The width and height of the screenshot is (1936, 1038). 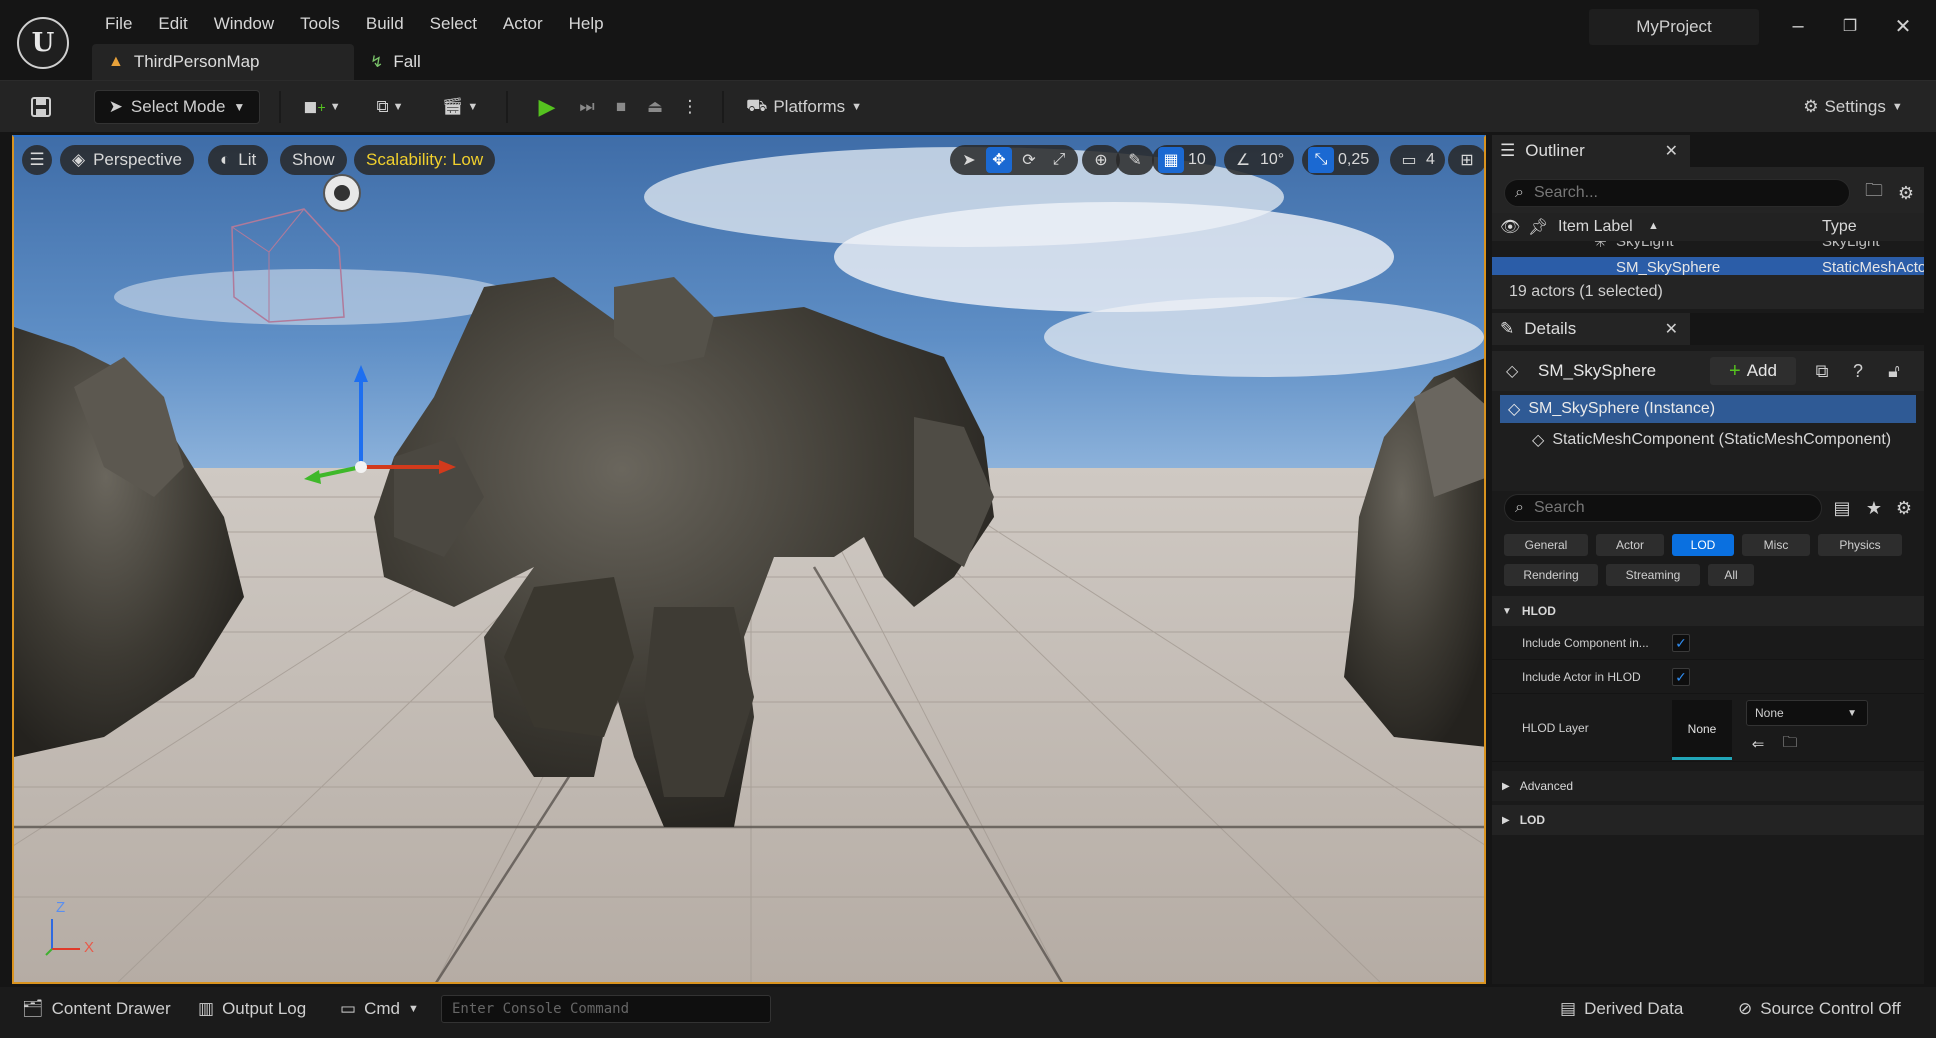 What do you see at coordinates (655, 107) in the screenshot?
I see `eject-button: ⏏` at bounding box center [655, 107].